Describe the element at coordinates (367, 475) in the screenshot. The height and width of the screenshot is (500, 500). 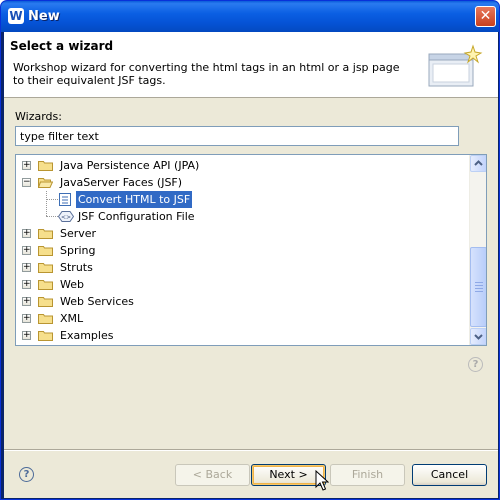
I see `finish-button: Finish` at that location.